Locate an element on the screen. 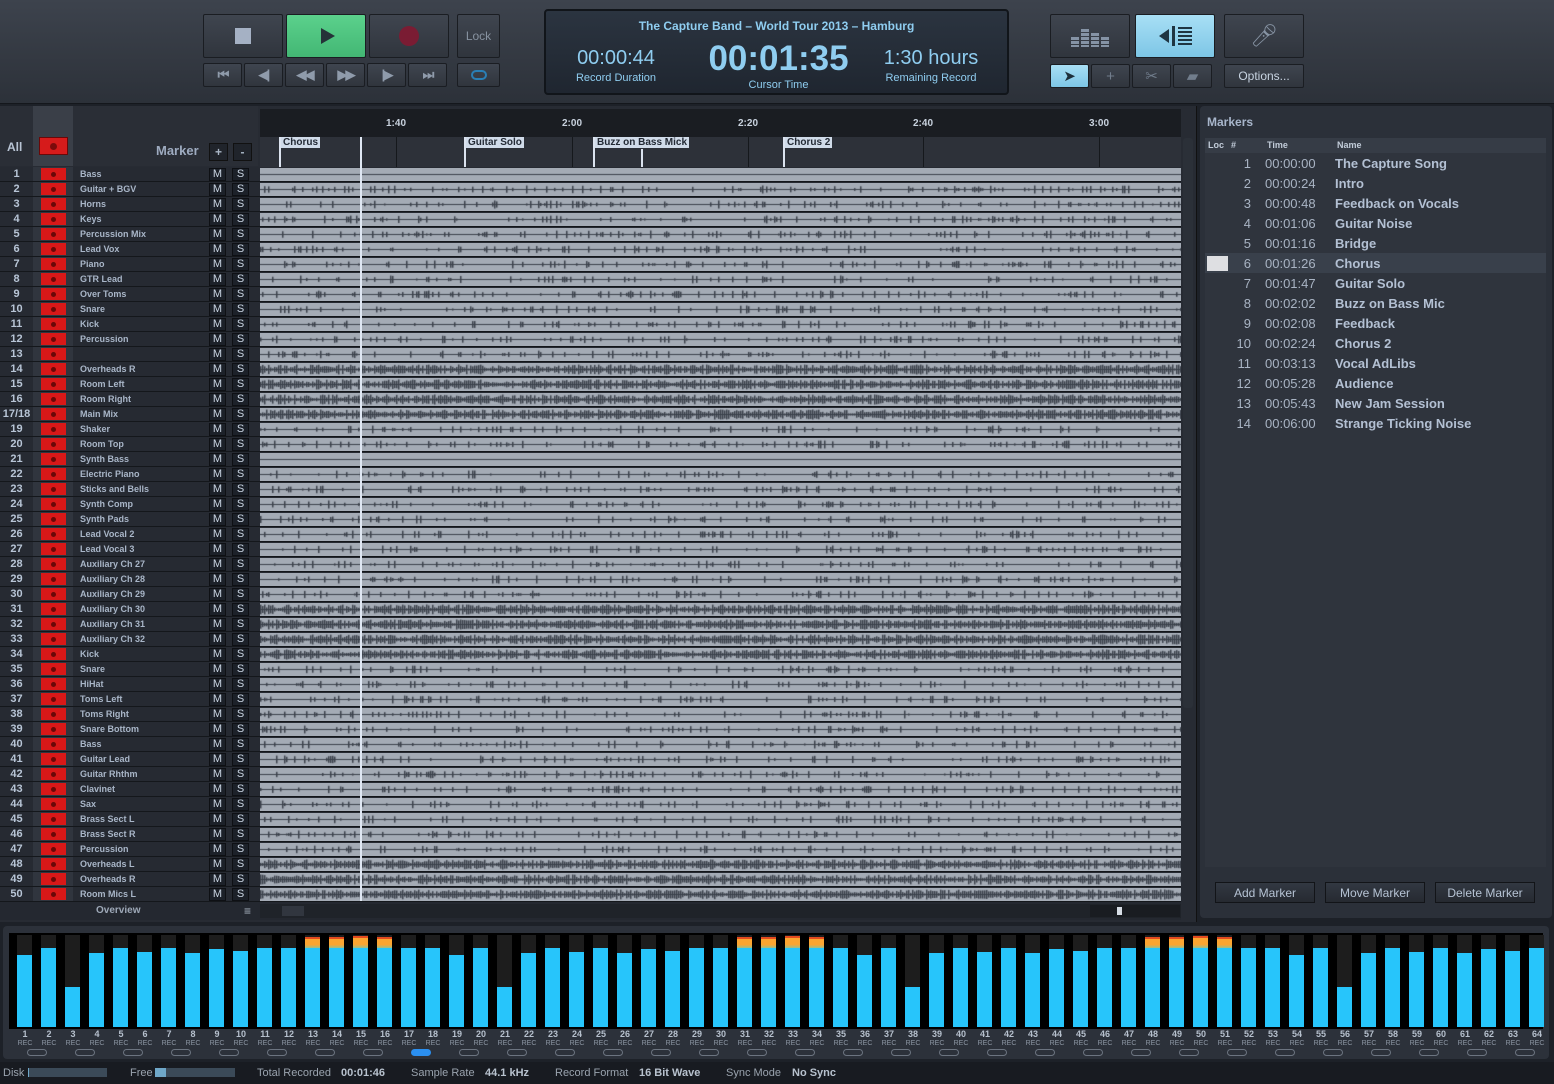 The height and width of the screenshot is (1084, 1554). meter-channel-label: 56 REC is located at coordinates (1345, 1039).